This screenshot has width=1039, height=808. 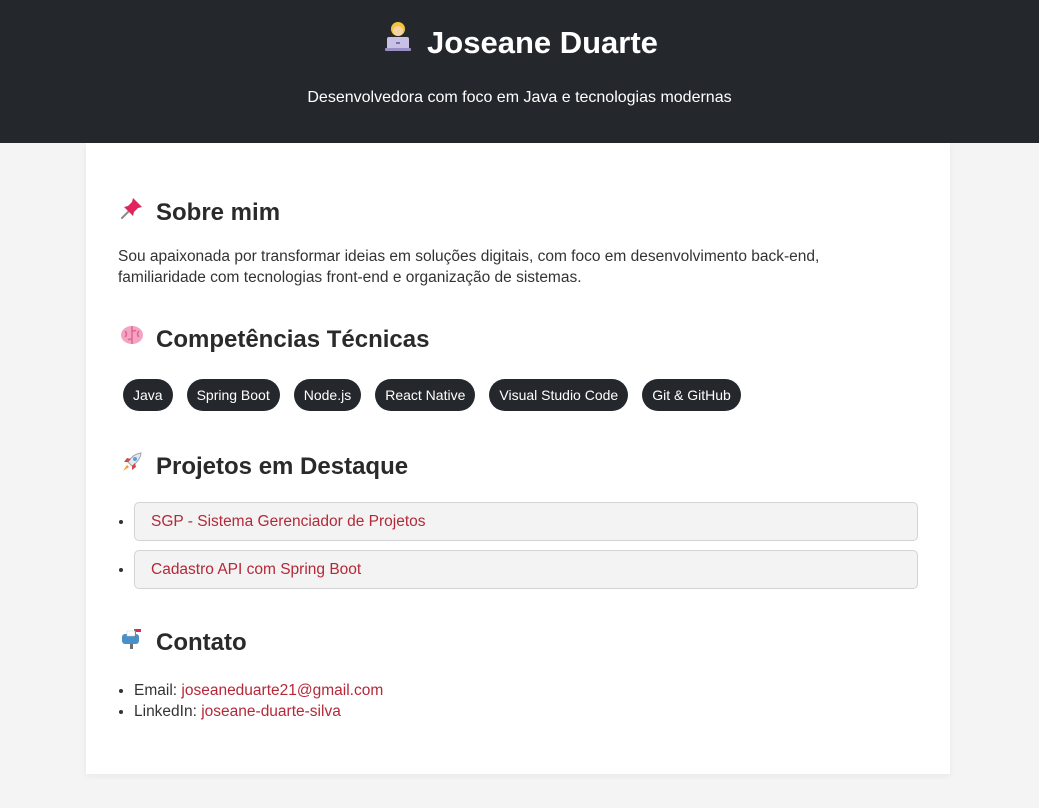 I want to click on skill-badge: Java, so click(x=148, y=395).